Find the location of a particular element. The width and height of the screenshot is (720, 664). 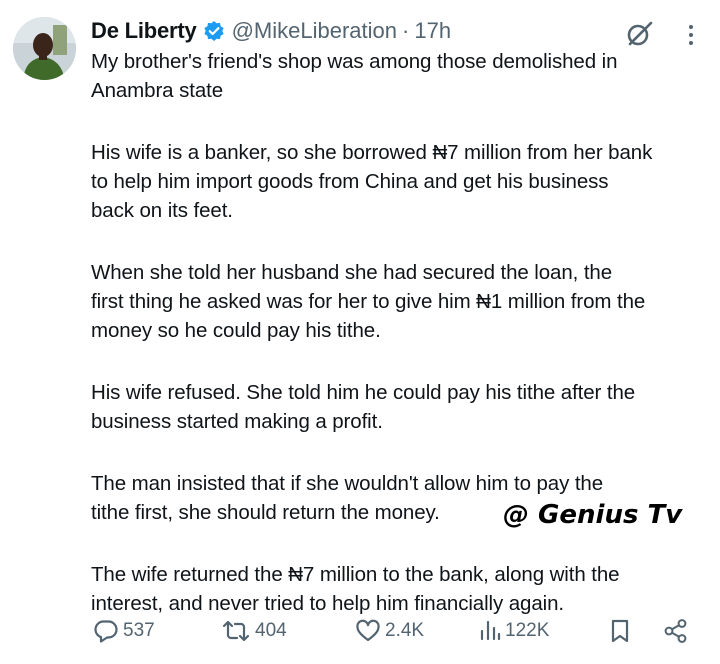

action-bar: 537 404 2.4K 122K is located at coordinates (398, 631).